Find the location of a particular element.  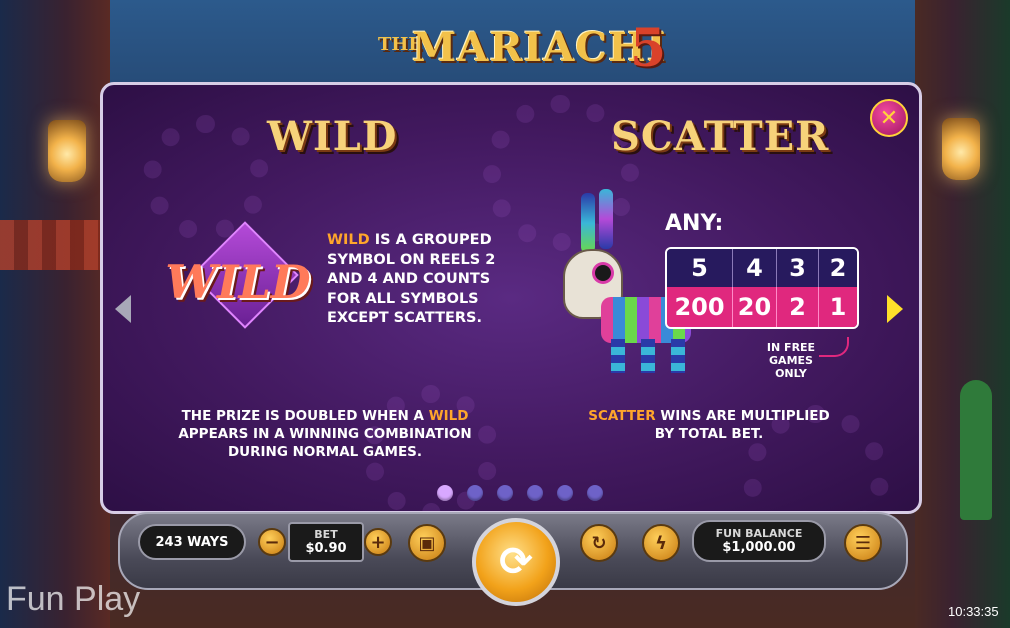

next-page-arrow-icon is located at coordinates (895, 309).